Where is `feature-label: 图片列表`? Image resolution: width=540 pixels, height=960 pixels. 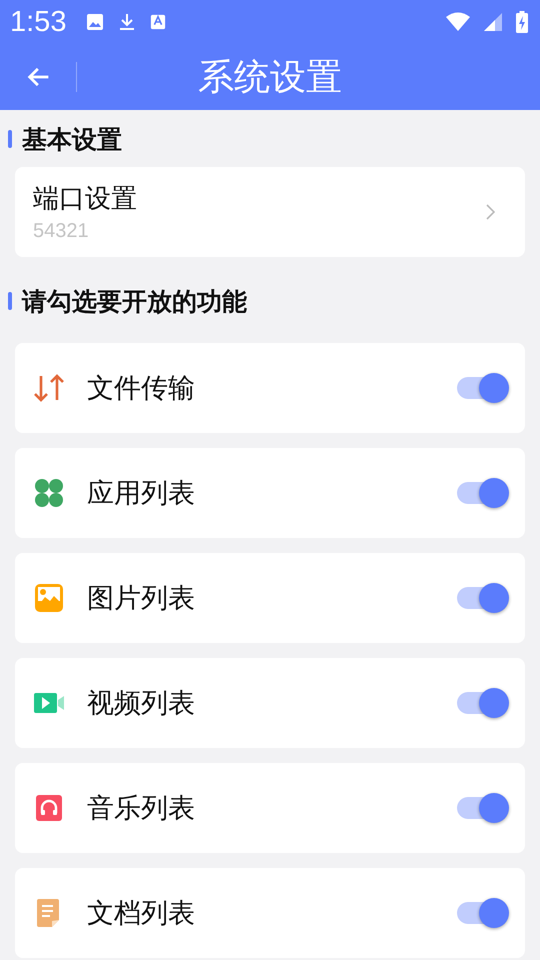
feature-label: 图片列表 is located at coordinates (141, 599).